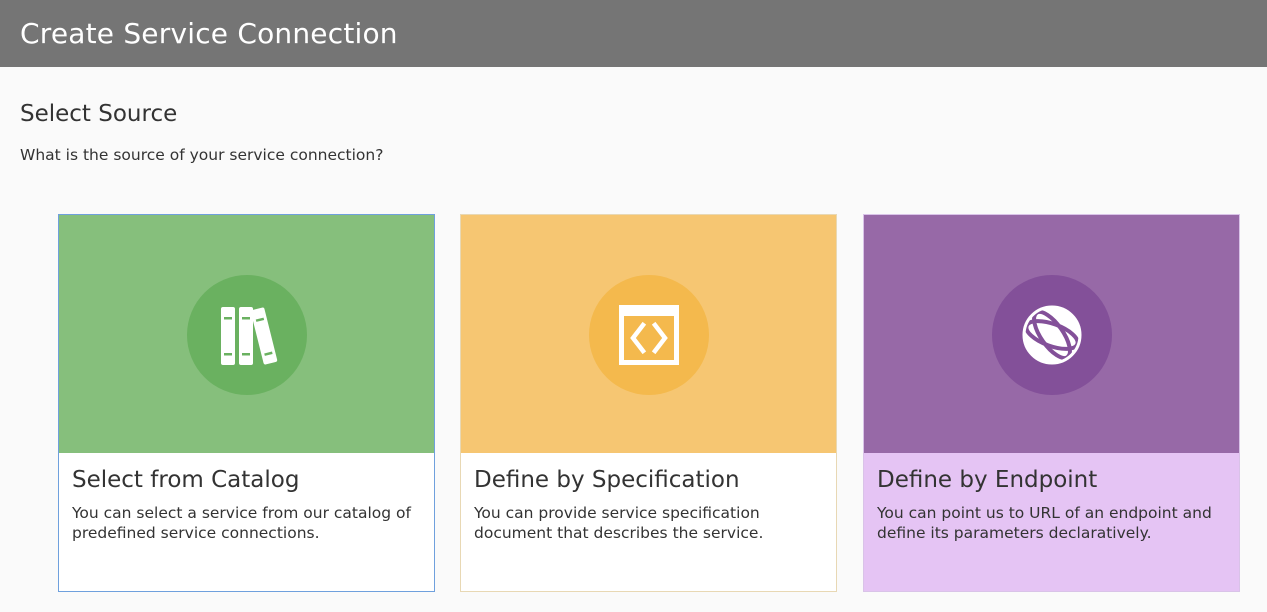 The width and height of the screenshot is (1267, 612). I want to click on code-document-icon, so click(648, 335).